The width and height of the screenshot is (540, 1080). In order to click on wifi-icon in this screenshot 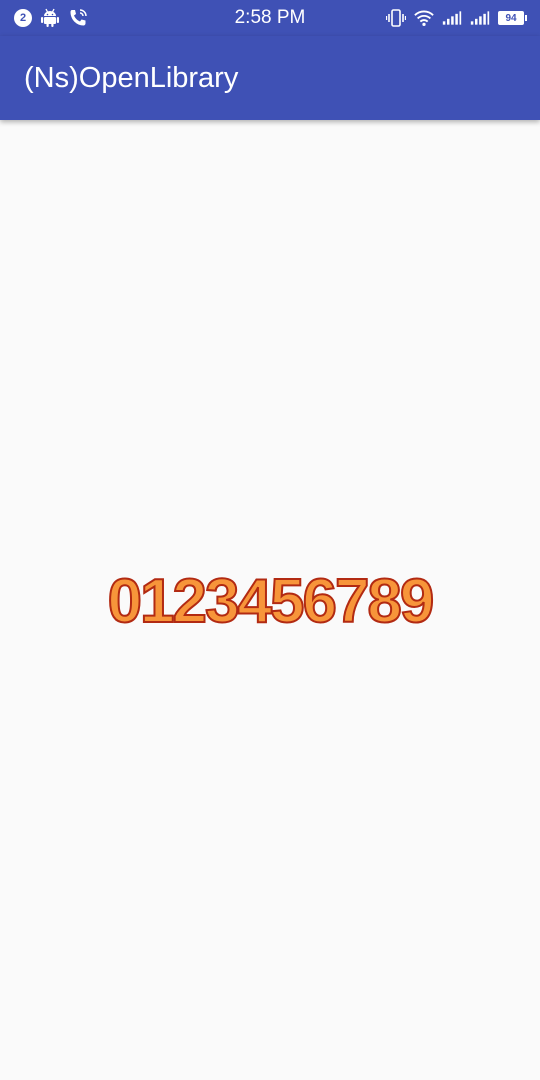, I will do `click(424, 18)`.